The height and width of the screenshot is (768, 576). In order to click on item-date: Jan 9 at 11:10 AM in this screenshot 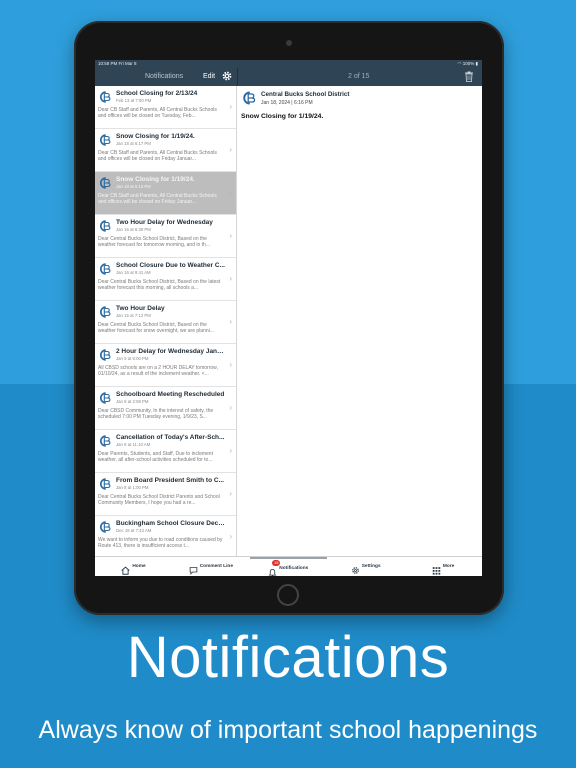, I will do `click(133, 444)`.